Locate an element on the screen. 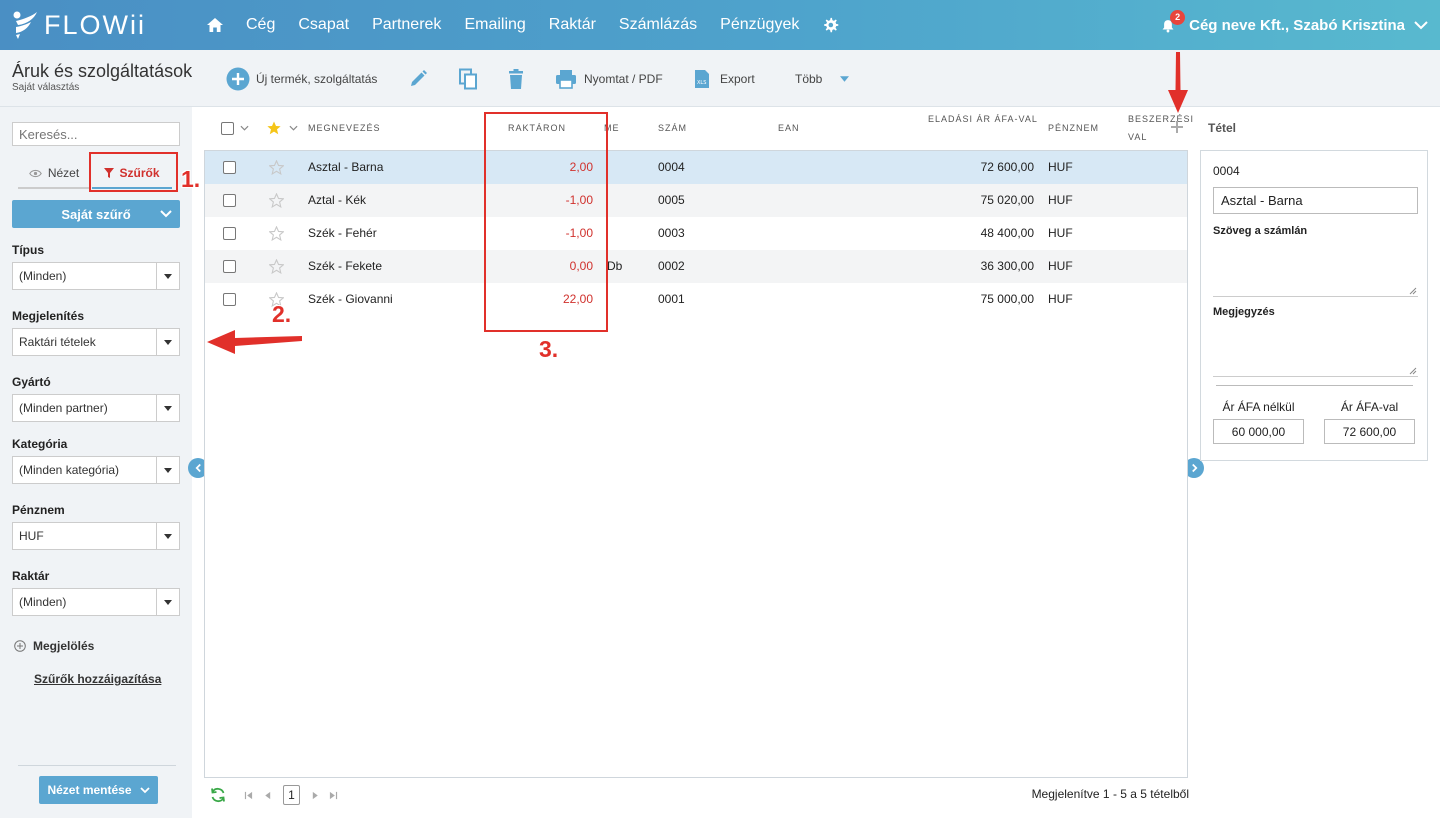 The image size is (1440, 818). note-label: Megjegyzés is located at coordinates (1244, 312).